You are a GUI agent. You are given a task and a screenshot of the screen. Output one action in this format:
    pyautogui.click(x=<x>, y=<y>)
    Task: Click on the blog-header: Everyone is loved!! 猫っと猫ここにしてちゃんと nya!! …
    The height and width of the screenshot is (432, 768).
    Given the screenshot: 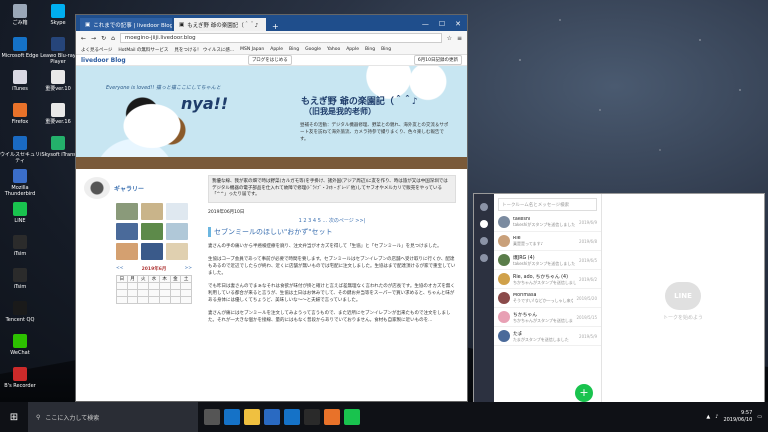 What is the action you would take?
    pyautogui.click(x=271, y=117)
    